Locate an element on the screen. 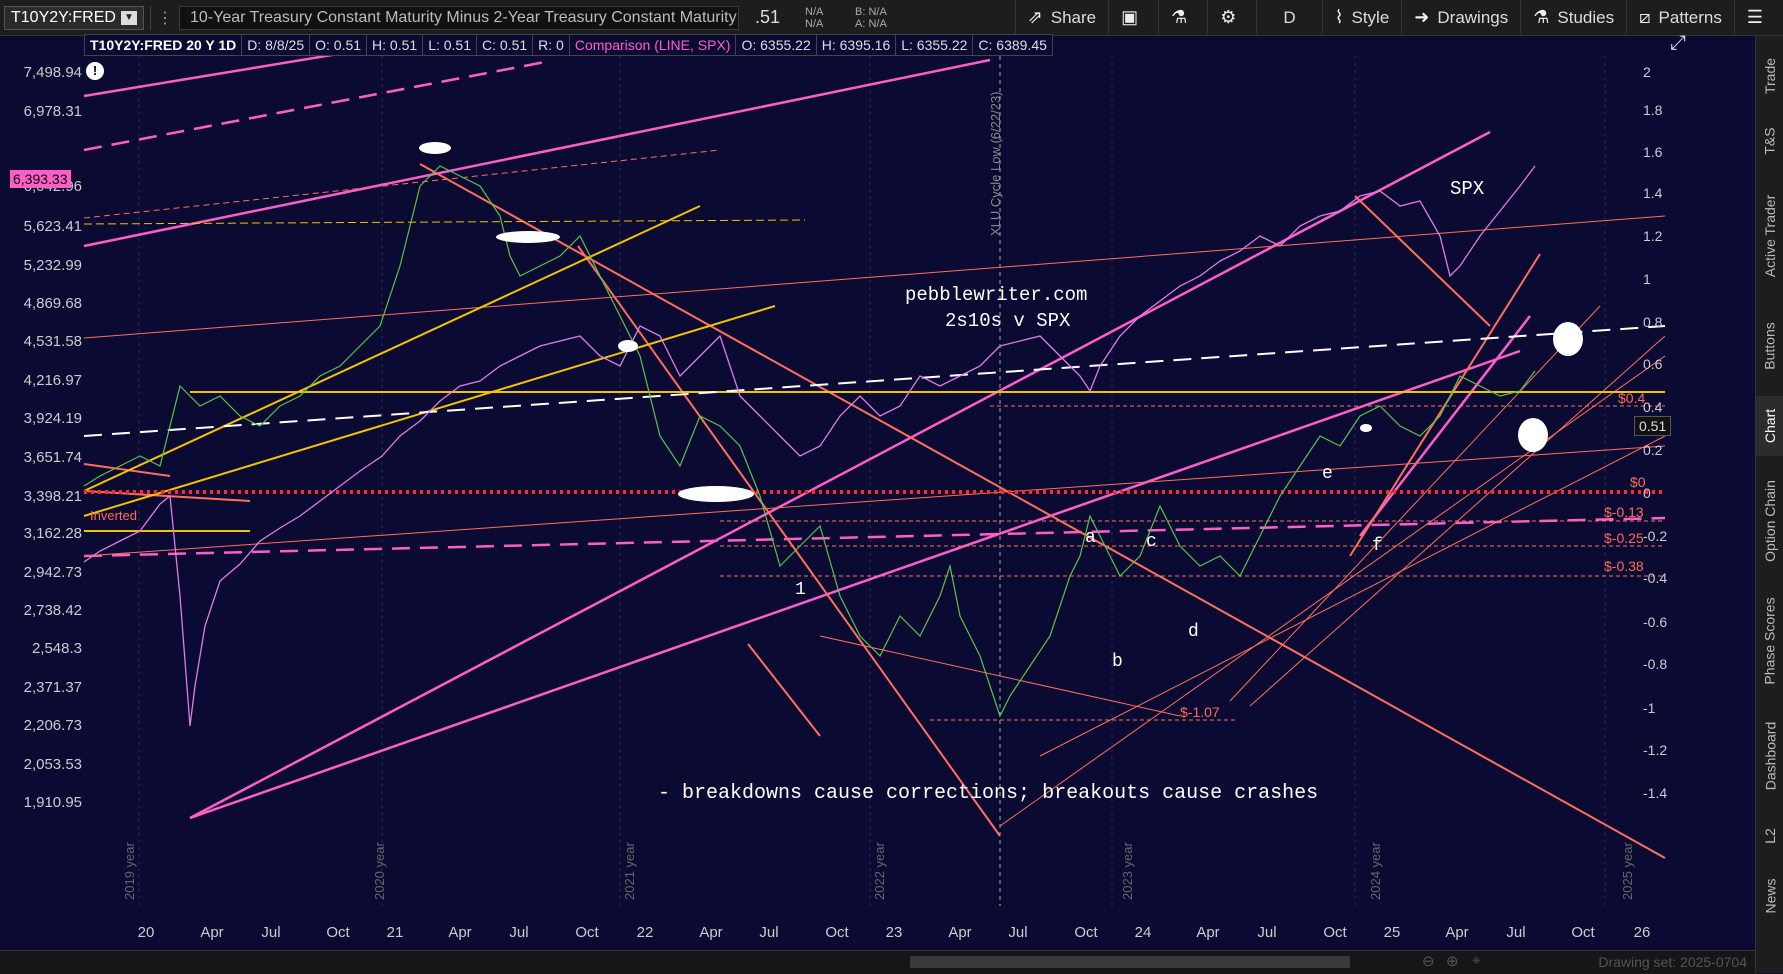  tab-option-chain: Option Chain is located at coordinates (1769, 521).